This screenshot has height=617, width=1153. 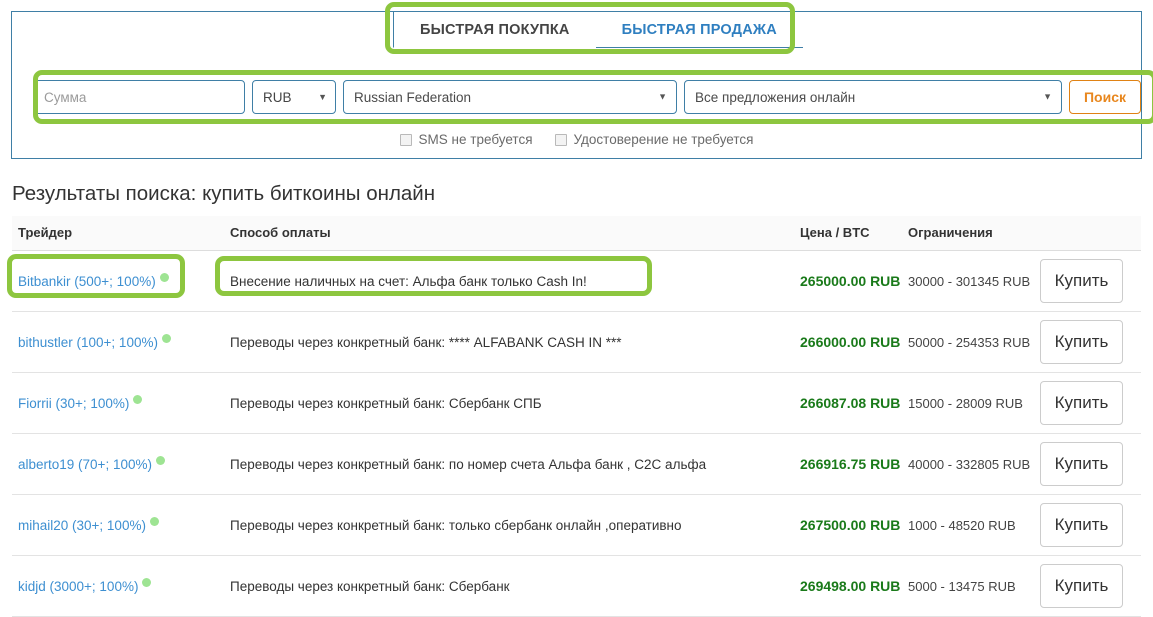 I want to click on cell-trader: mihail20 (30+; 100%), so click(x=121, y=525).